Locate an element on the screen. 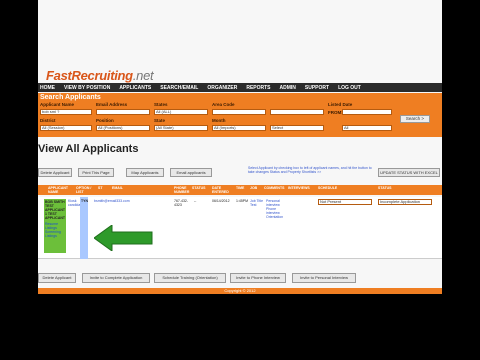 This screenshot has height=360, width=480. st-column-highlight is located at coordinates (84, 228).